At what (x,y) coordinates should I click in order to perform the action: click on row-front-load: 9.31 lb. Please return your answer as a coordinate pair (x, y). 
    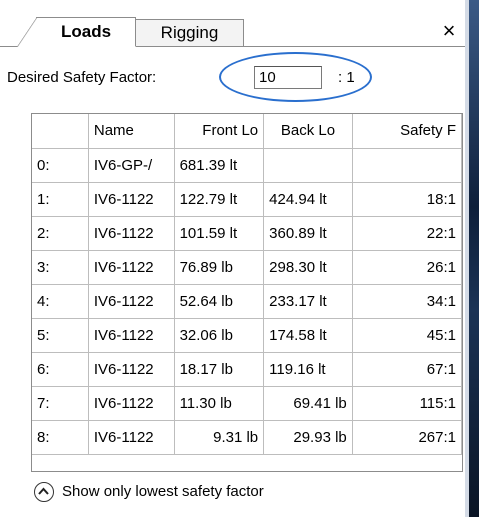
    Looking at the image, I should click on (219, 437).